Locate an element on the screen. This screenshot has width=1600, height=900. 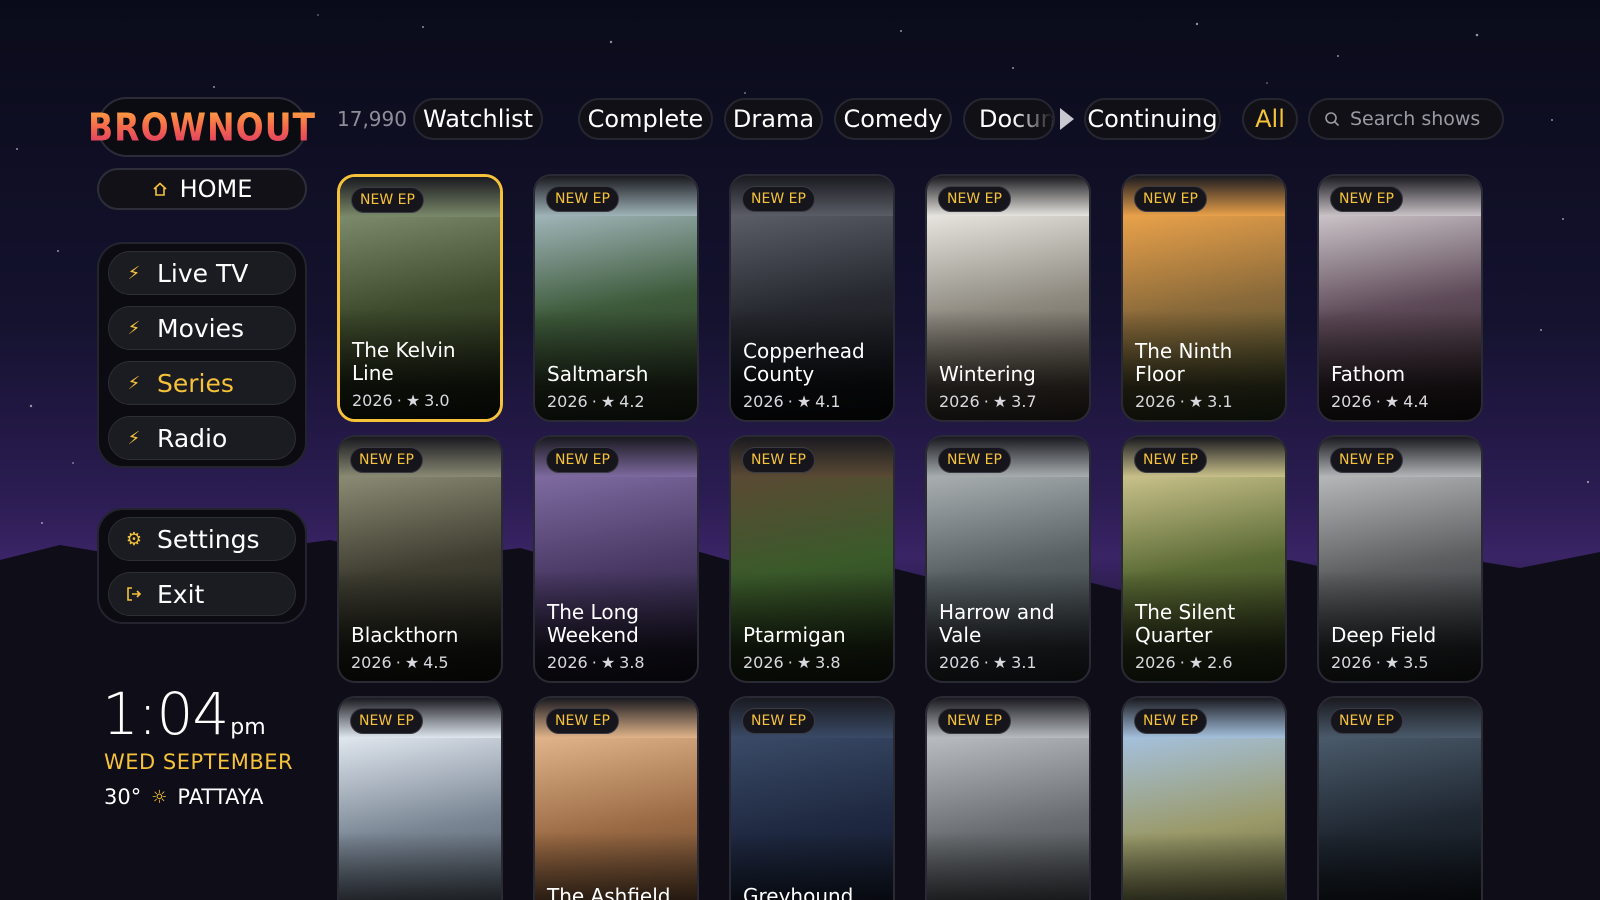
main-nav: ⚡ Live TV ⚡ Movies ⚡ Series ⚡ Radio is located at coordinates (202, 355).